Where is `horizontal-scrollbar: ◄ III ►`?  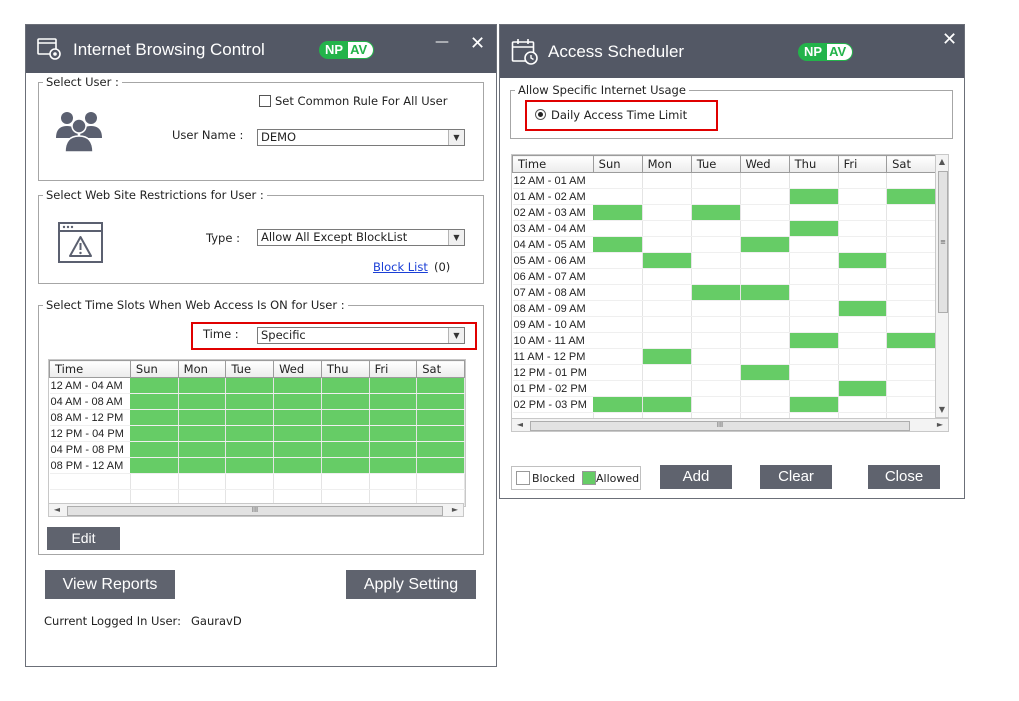
horizontal-scrollbar: ◄ III ► is located at coordinates (256, 510).